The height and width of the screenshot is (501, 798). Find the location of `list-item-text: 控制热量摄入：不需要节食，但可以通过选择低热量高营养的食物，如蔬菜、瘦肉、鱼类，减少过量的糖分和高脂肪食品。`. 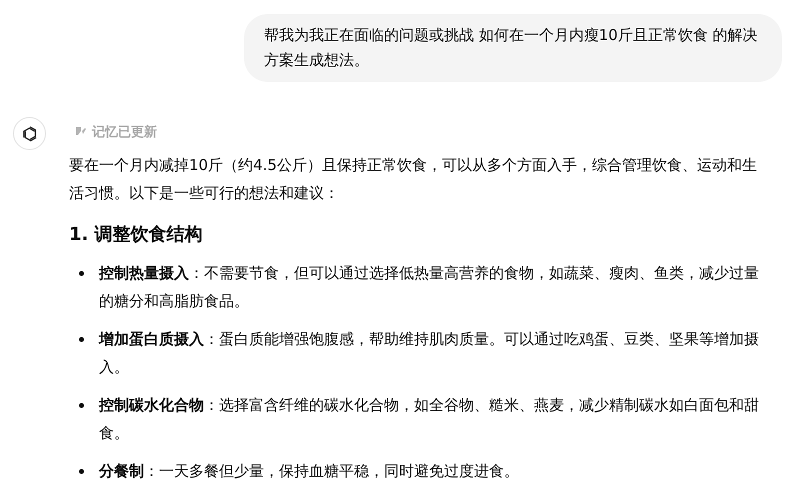

list-item-text: 控制热量摄入：不需要节食，但可以通过选择低热量高营养的食物，如蔬菜、瘦肉、鱼类，减少过量的糖分和高脂肪食品。 is located at coordinates (429, 287).